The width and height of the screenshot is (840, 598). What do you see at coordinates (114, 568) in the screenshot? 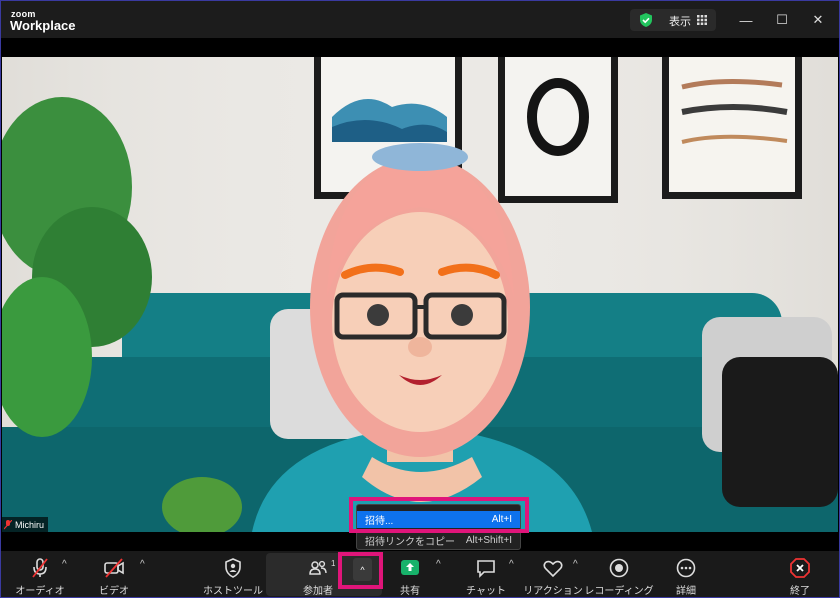
I see `video-off-icon` at bounding box center [114, 568].